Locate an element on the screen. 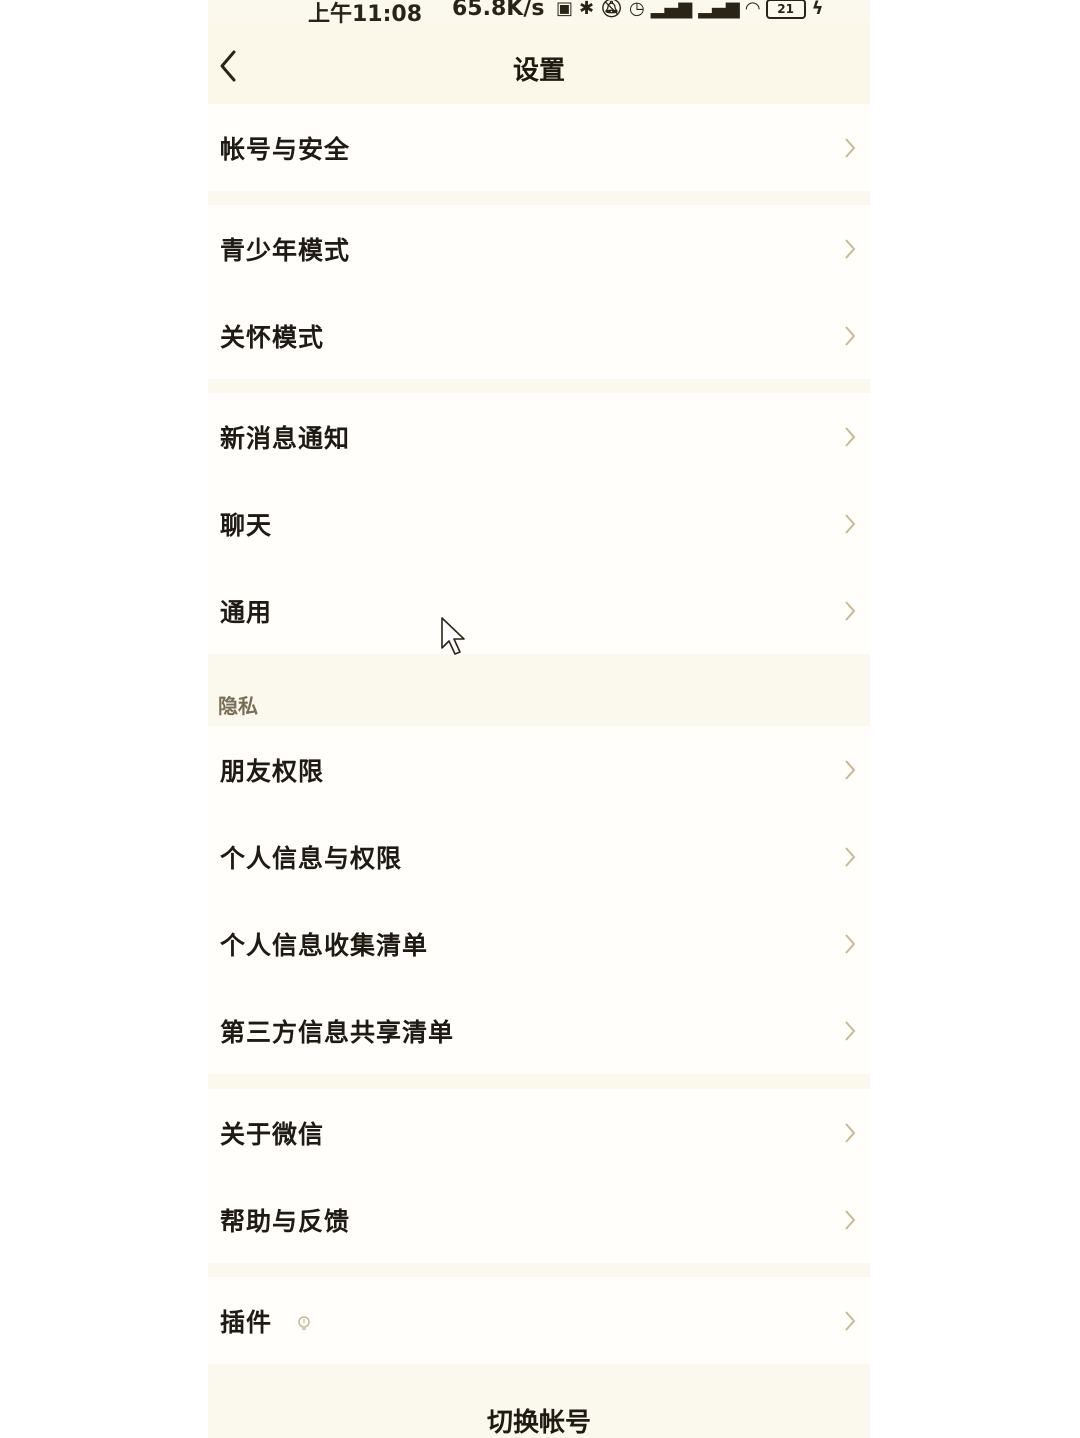  settings-item-label: 新消息通知 is located at coordinates (285, 438).